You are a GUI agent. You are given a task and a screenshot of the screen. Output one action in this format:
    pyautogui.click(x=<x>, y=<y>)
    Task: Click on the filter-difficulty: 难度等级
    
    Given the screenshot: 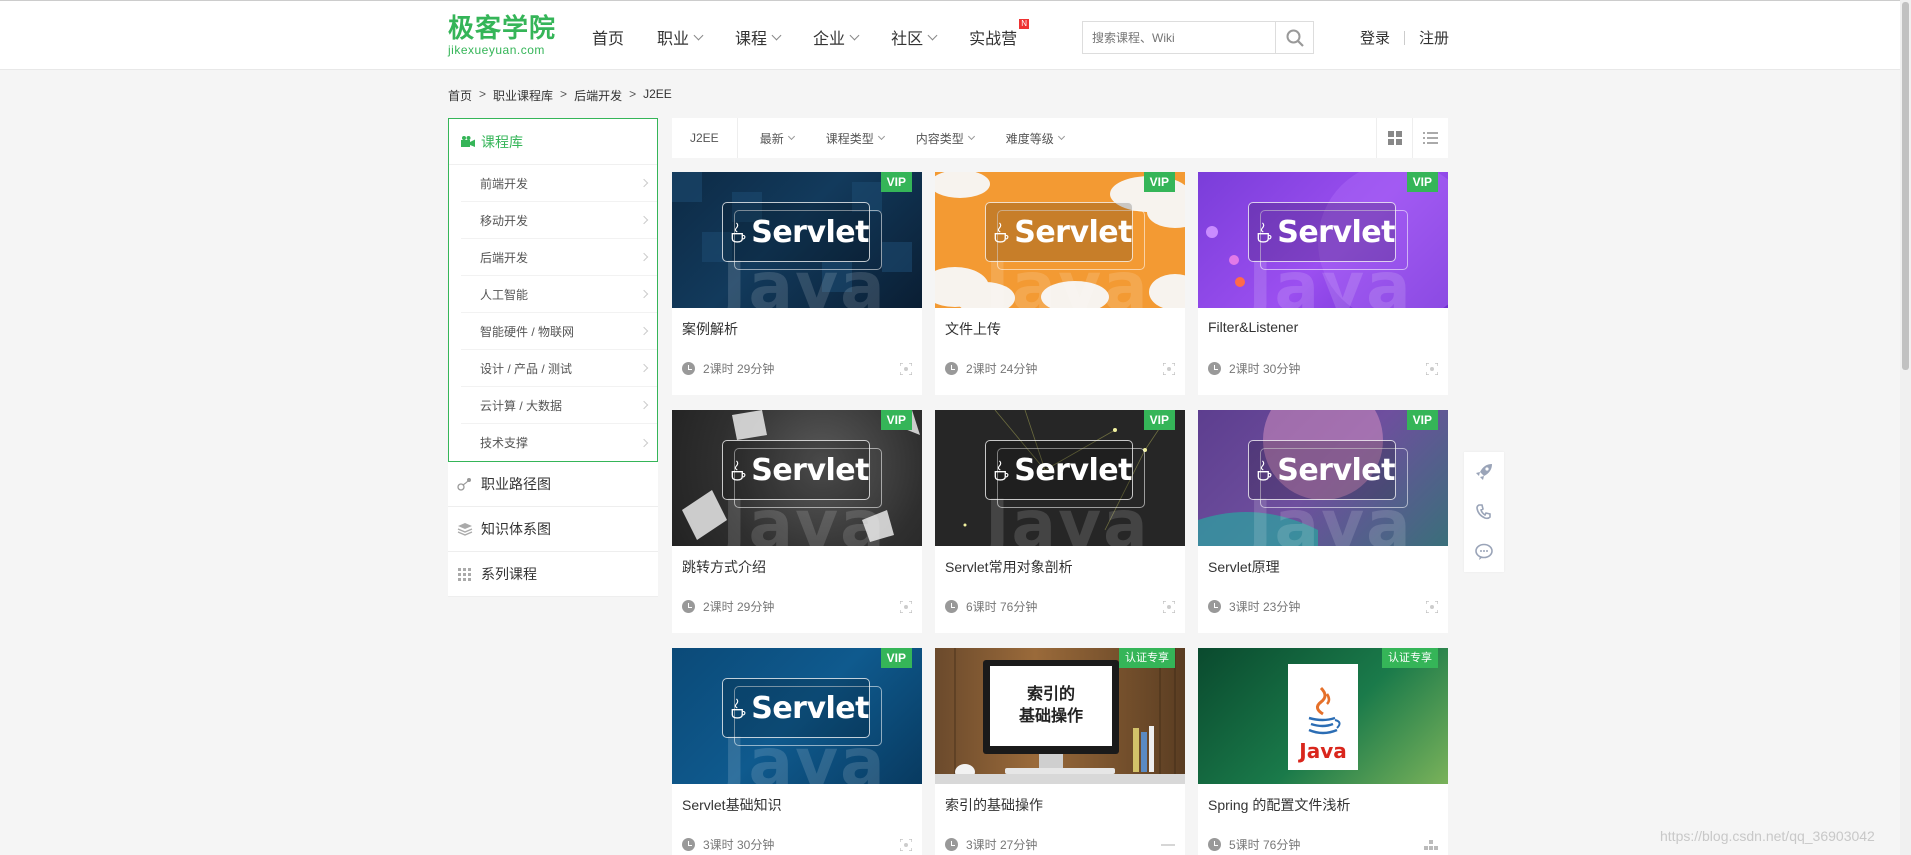 What is the action you would take?
    pyautogui.click(x=1035, y=138)
    